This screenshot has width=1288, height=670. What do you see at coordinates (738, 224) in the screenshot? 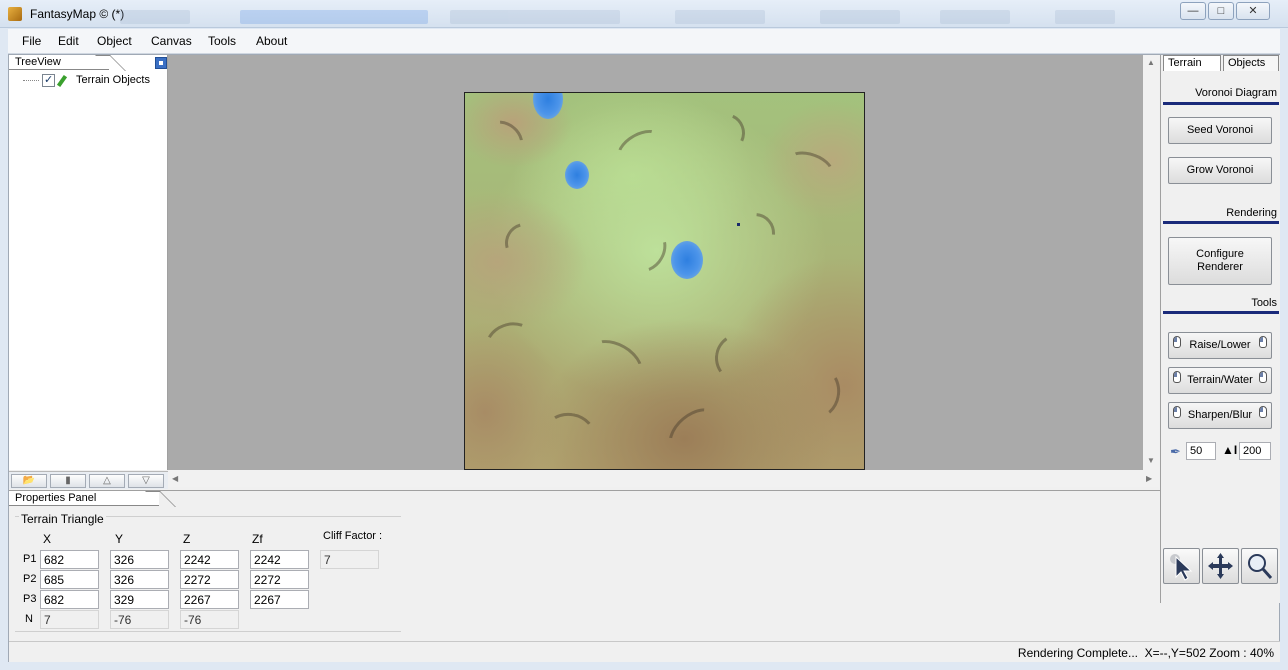
I see `map-cursor` at bounding box center [738, 224].